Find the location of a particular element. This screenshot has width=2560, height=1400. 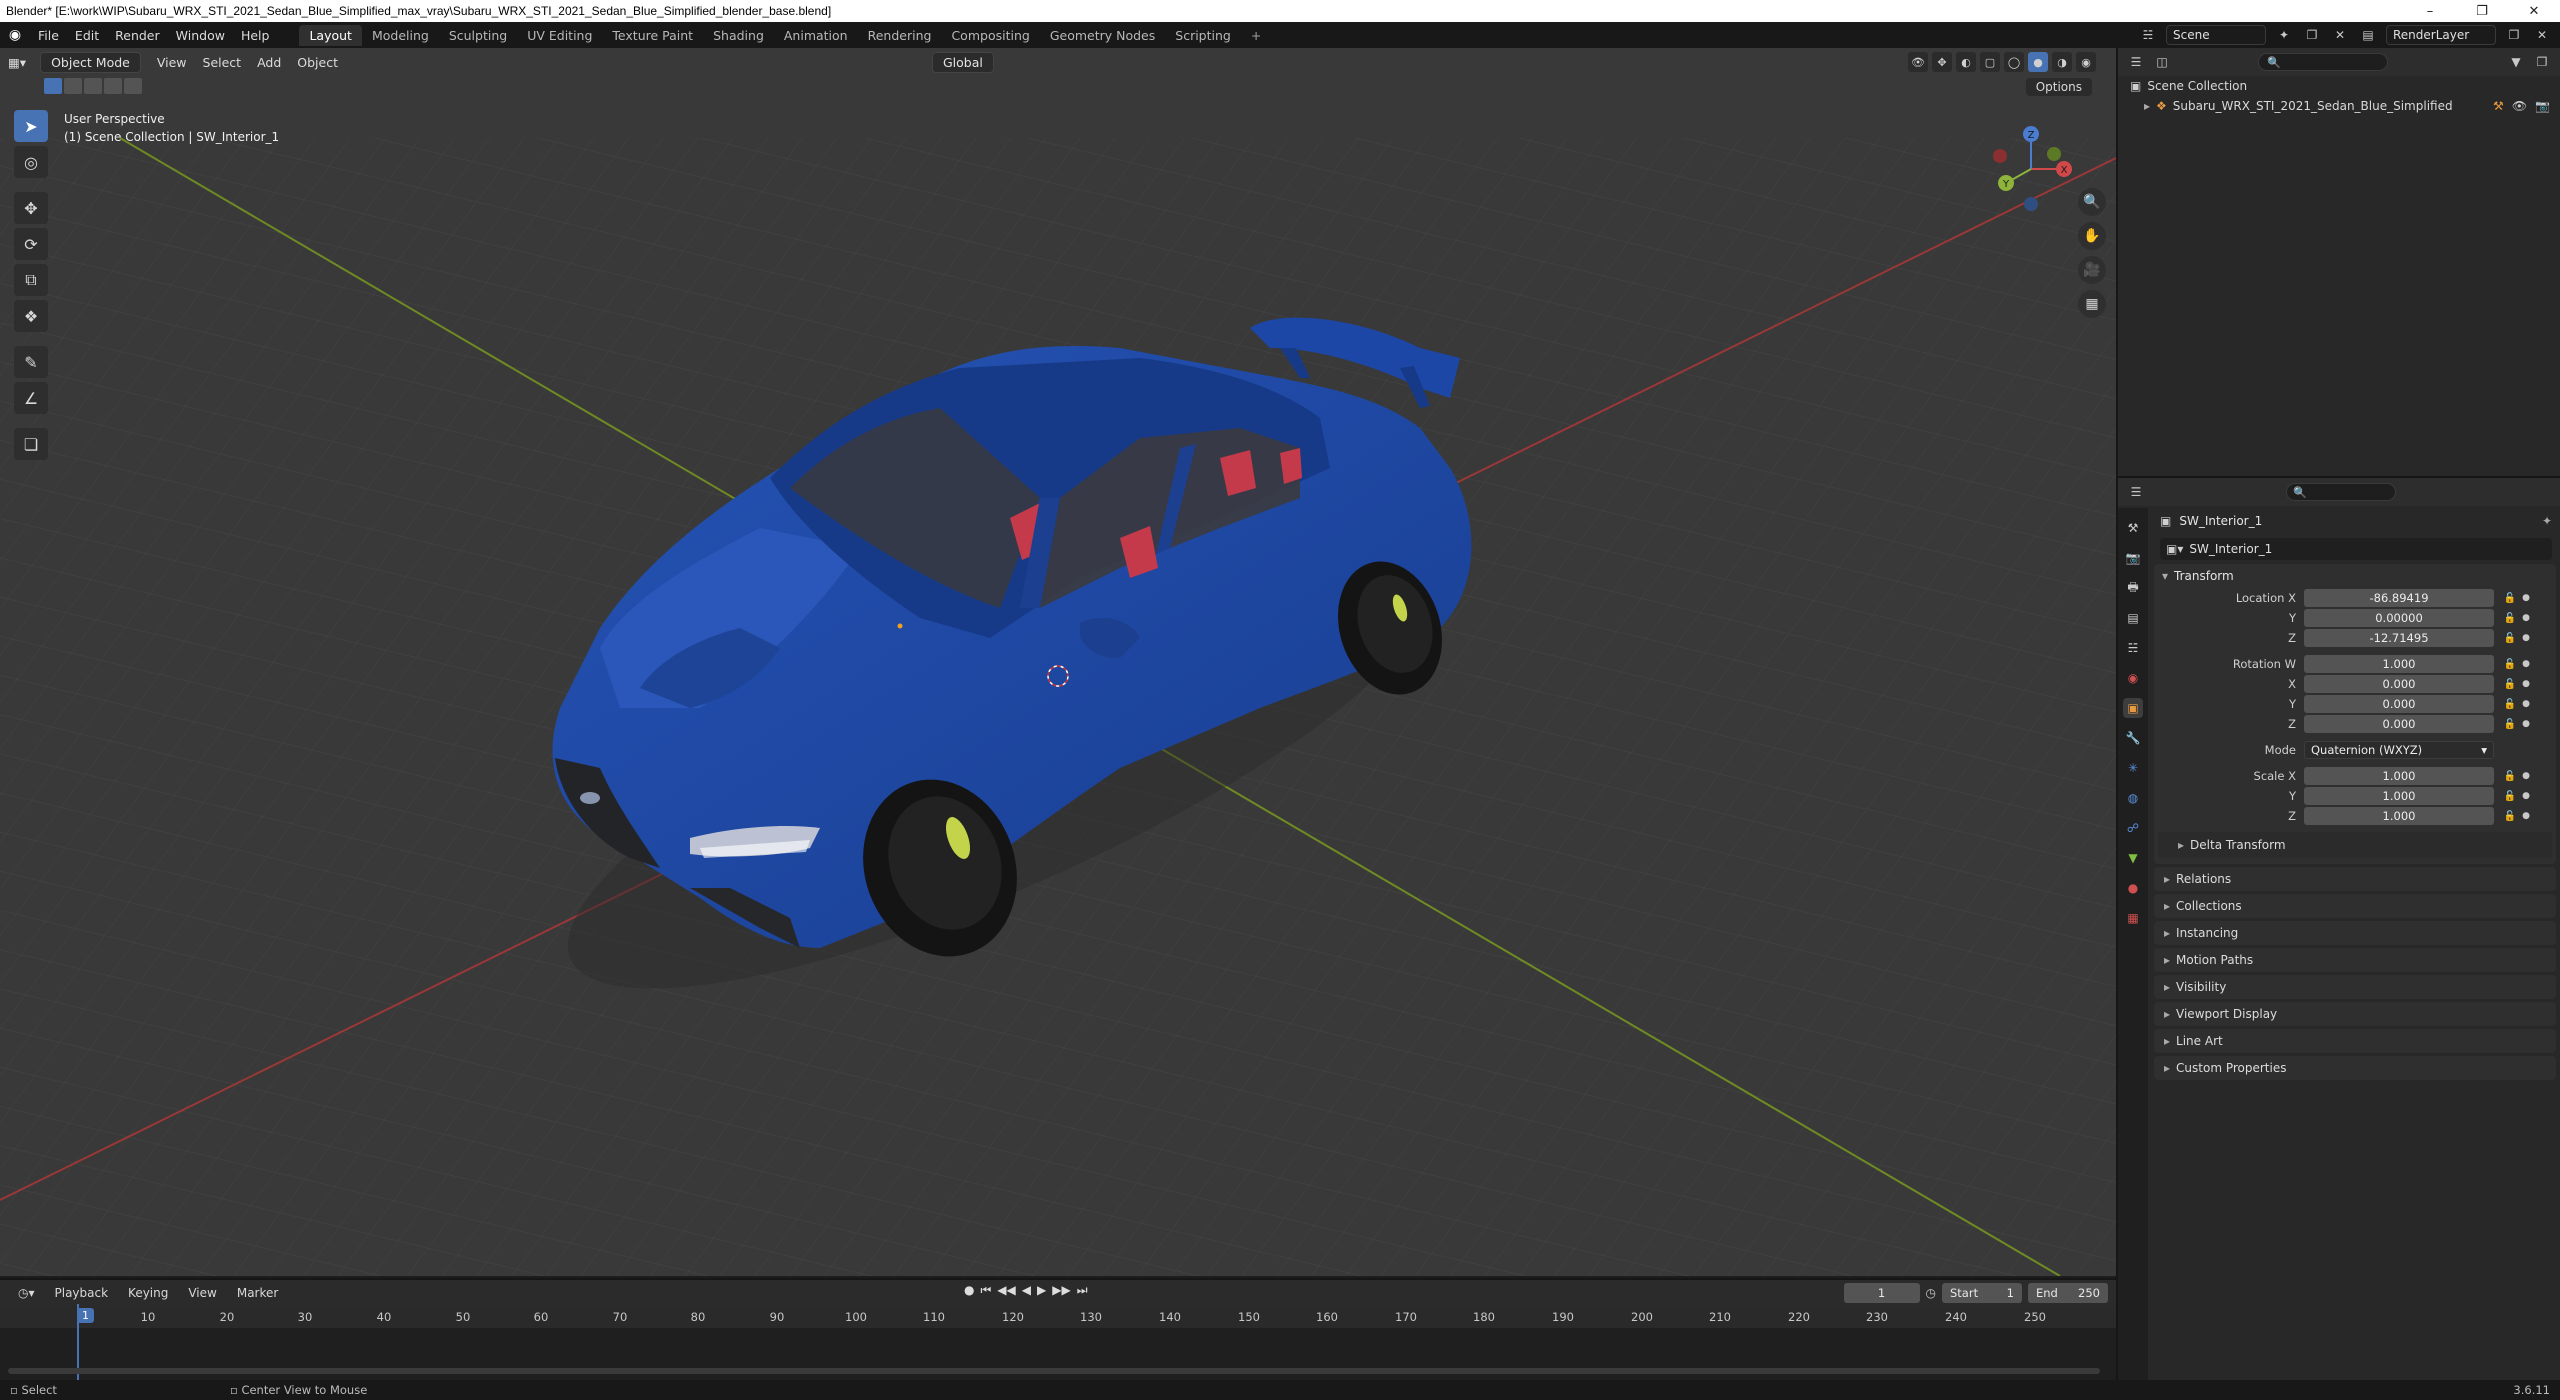

tab-sculpting: Sculpting is located at coordinates (478, 35).